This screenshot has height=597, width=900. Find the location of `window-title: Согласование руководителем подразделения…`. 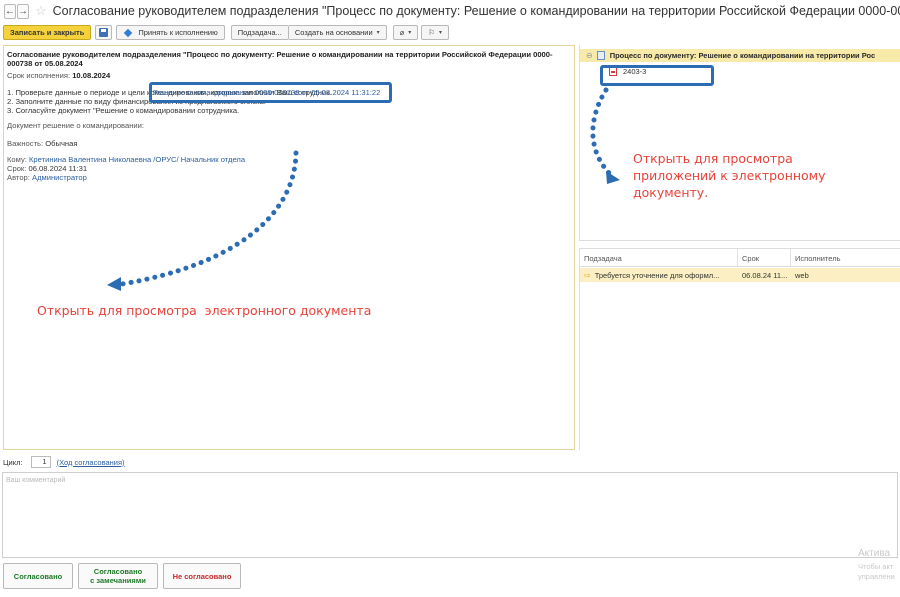

window-title: Согласование руководителем подразделения… is located at coordinates (476, 11).